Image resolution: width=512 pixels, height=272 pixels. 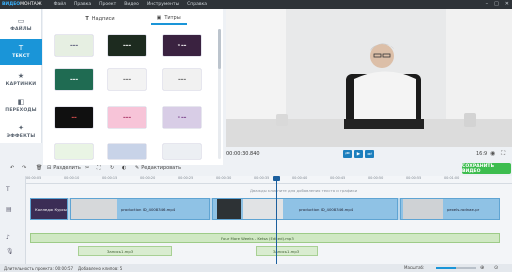 What do you see at coordinates (186, 178) in the screenshot?
I see `ruler-tick: 00:00:25` at bounding box center [186, 178].